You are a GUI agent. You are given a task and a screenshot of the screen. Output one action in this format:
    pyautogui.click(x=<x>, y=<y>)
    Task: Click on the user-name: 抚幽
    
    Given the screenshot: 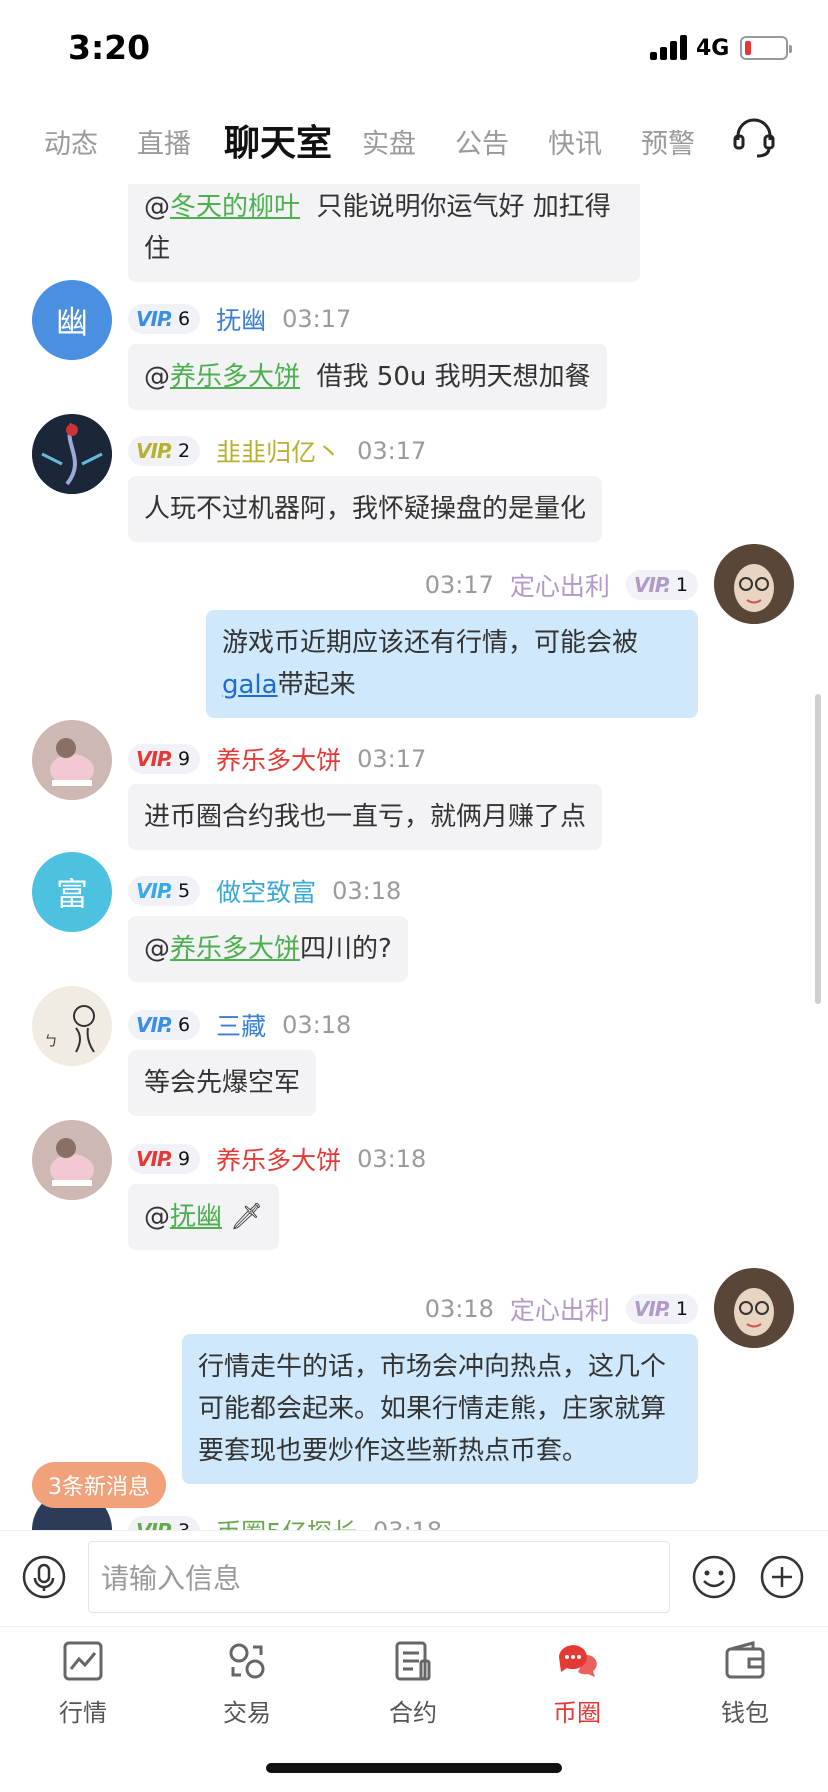 What is the action you would take?
    pyautogui.click(x=241, y=319)
    